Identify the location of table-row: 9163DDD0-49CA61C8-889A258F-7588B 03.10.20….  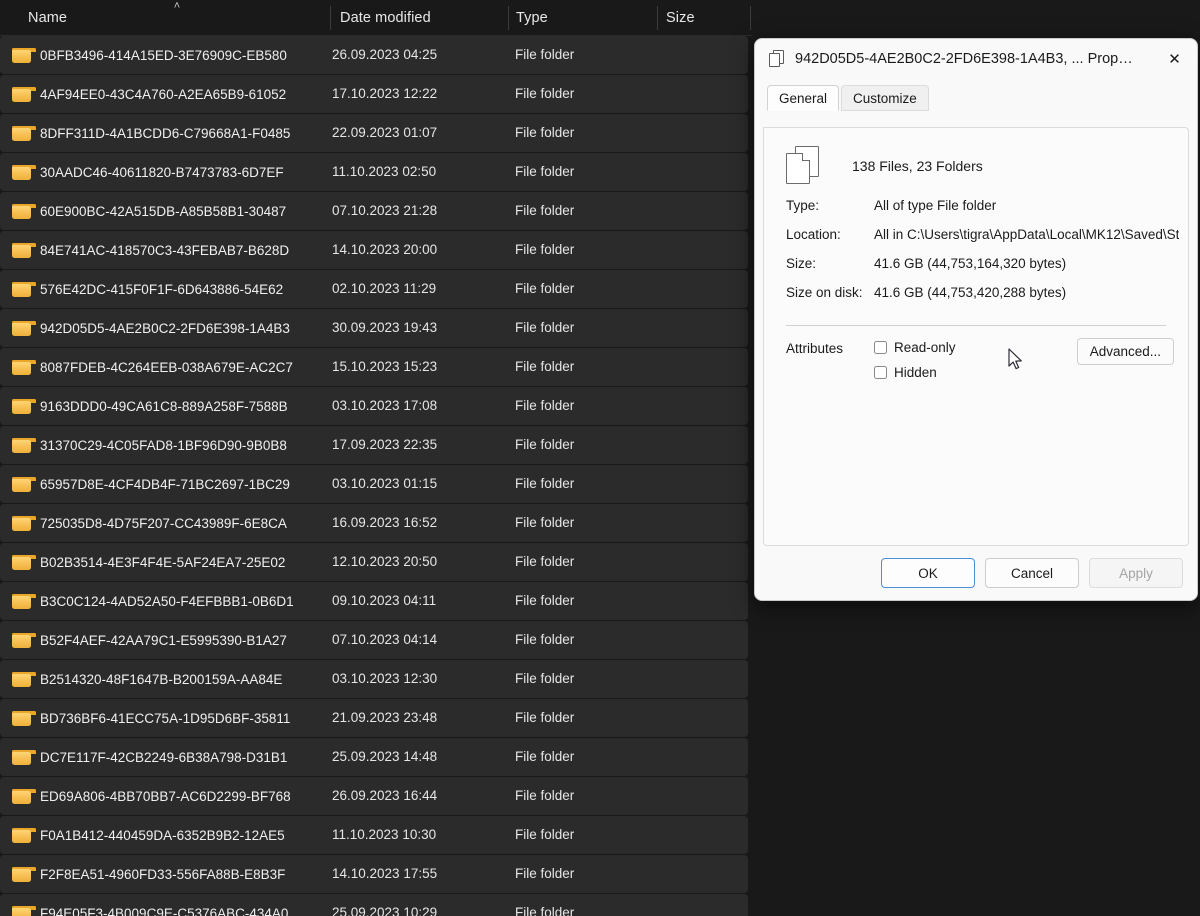
(374, 406).